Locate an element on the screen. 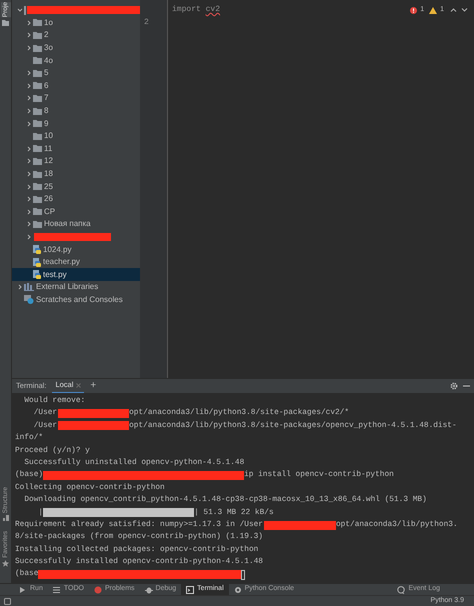 The image size is (474, 606). tree-item: 3o is located at coordinates (76, 48).